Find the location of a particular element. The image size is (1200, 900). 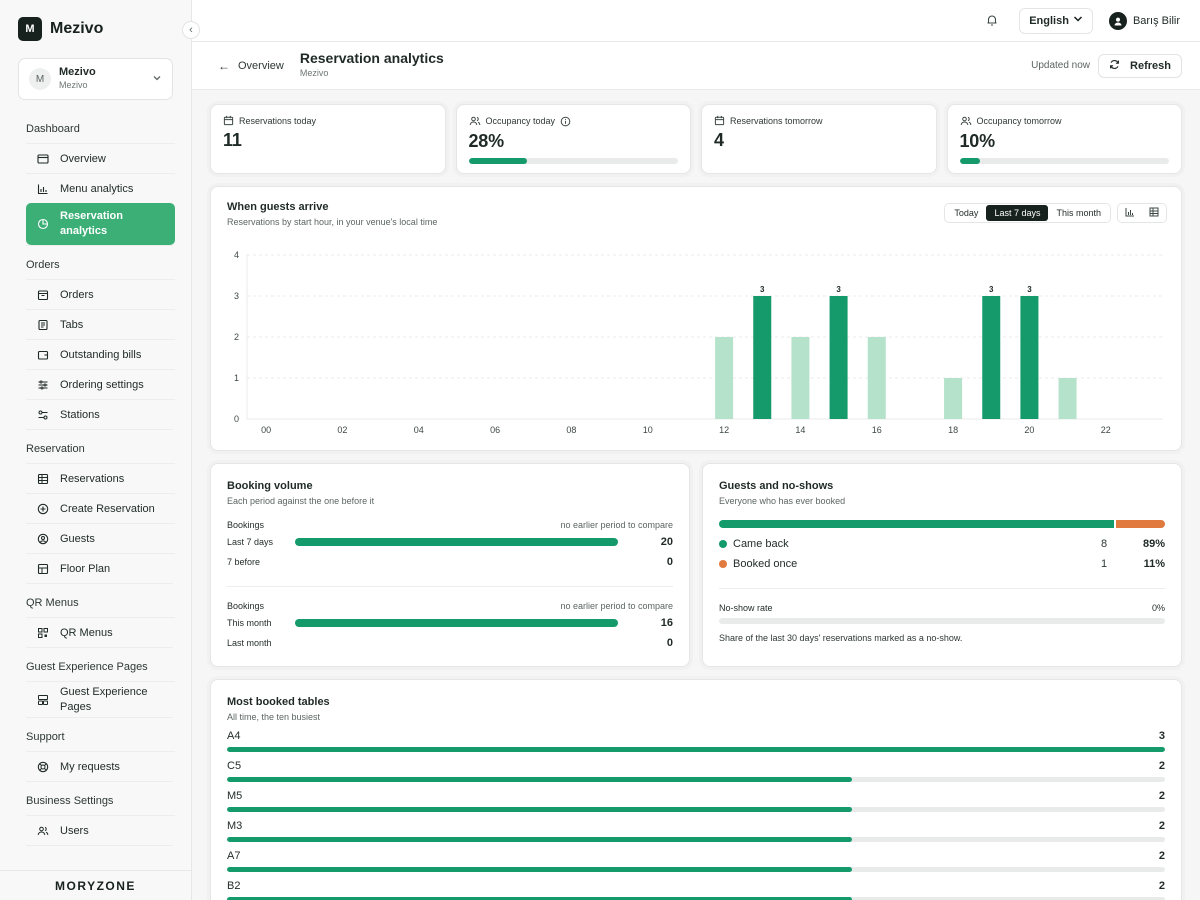

table-view-icon is located at coordinates (1154, 213).